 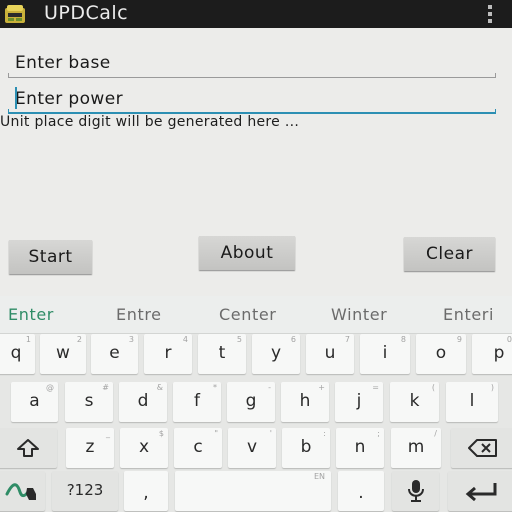 What do you see at coordinates (490, 14) in the screenshot?
I see `overflow-menu-icon` at bounding box center [490, 14].